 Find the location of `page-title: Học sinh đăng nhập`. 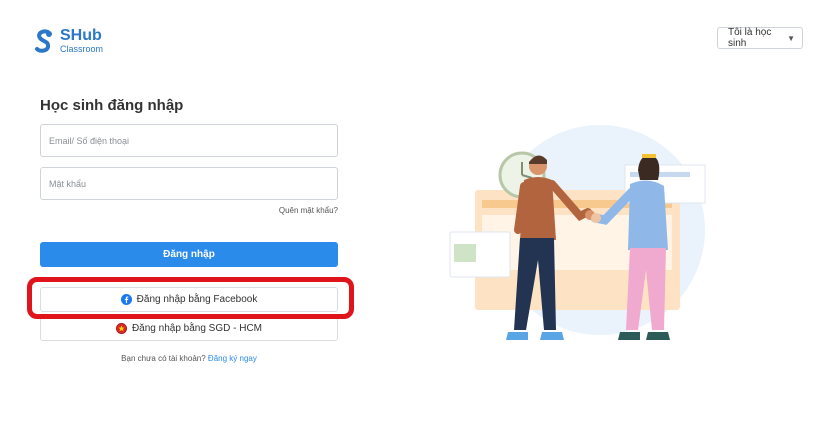

page-title: Học sinh đăng nhập is located at coordinates (112, 105).